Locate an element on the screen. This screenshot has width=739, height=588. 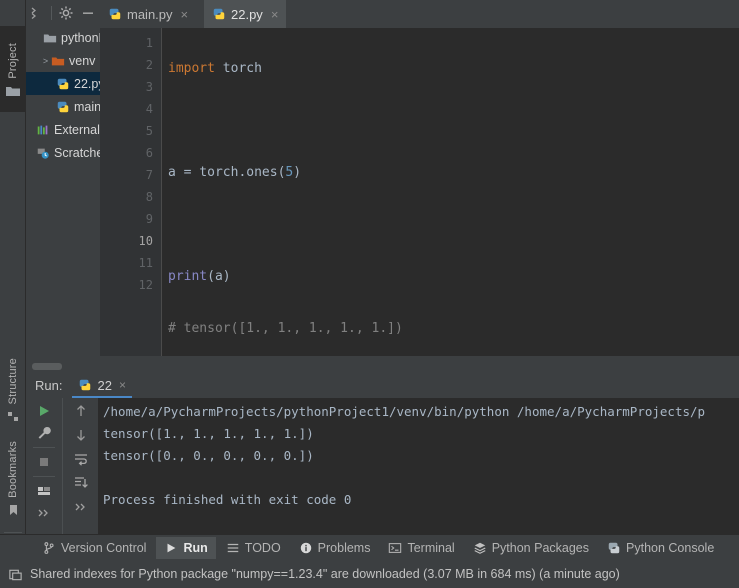
stop-icon is located at coordinates (44, 462).